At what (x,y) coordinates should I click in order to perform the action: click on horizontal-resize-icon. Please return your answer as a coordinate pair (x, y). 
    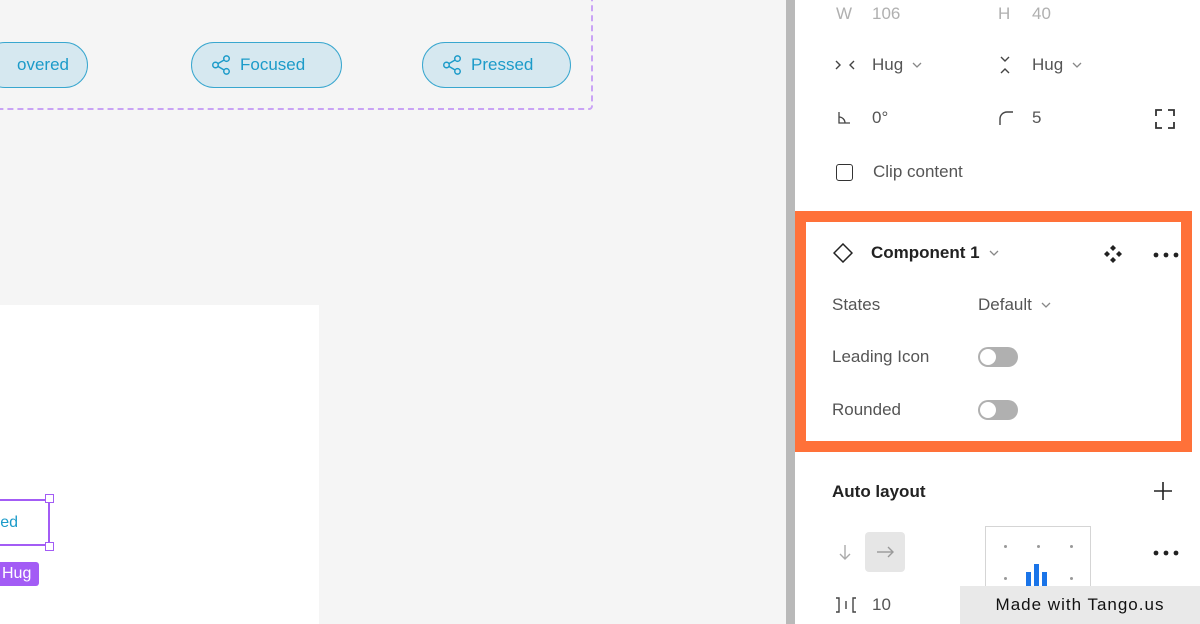
    Looking at the image, I should click on (853, 65).